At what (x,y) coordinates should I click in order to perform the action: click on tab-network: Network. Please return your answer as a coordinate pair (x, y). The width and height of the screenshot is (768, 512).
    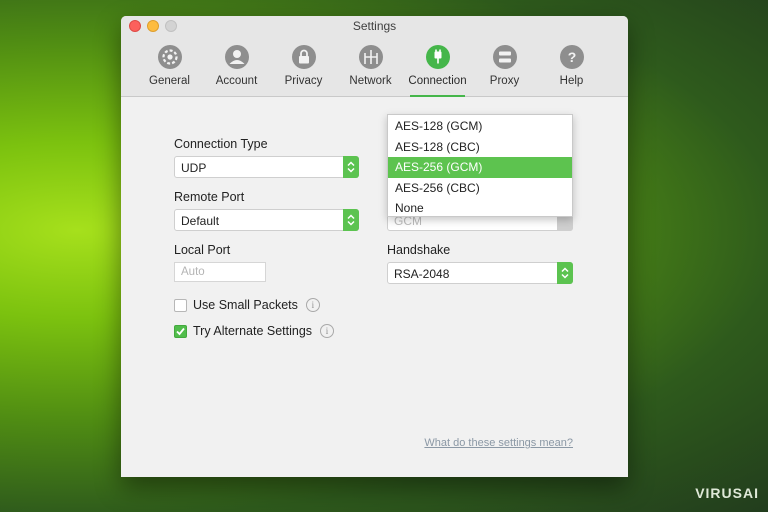
    Looking at the image, I should click on (370, 67).